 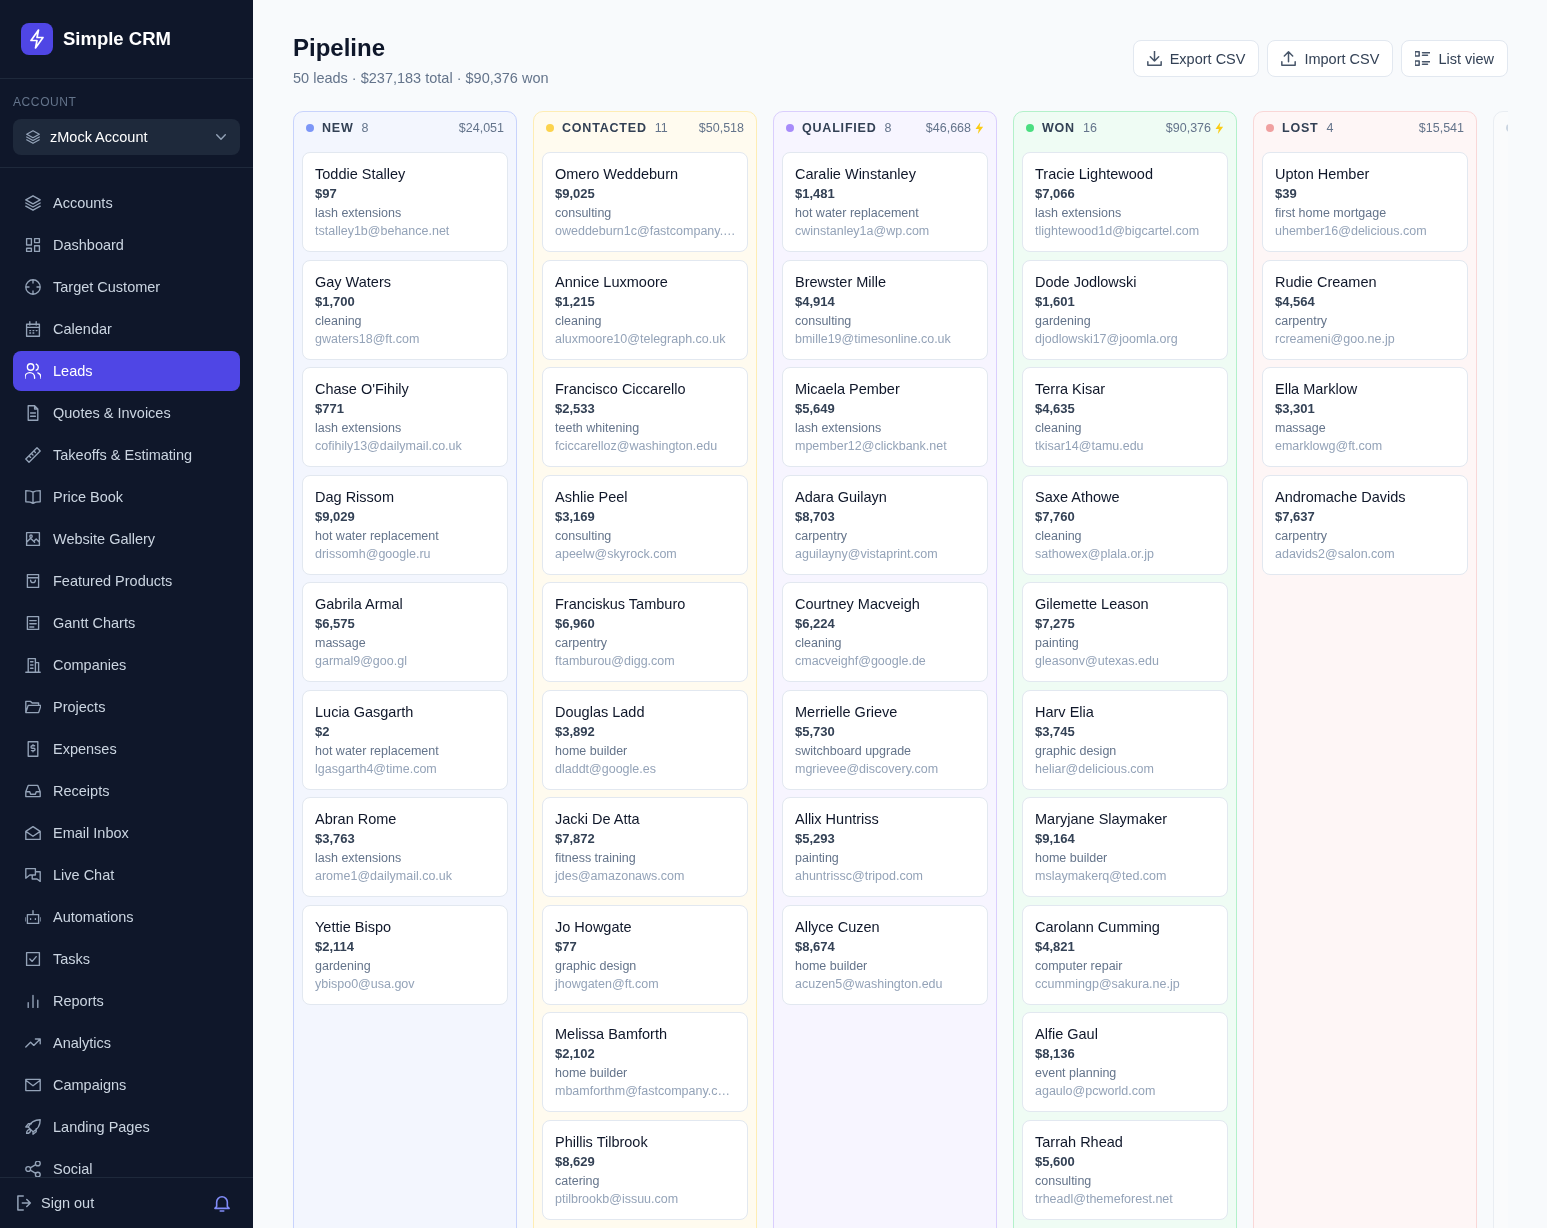 I want to click on lead-name: Toddie Stalley, so click(x=360, y=174).